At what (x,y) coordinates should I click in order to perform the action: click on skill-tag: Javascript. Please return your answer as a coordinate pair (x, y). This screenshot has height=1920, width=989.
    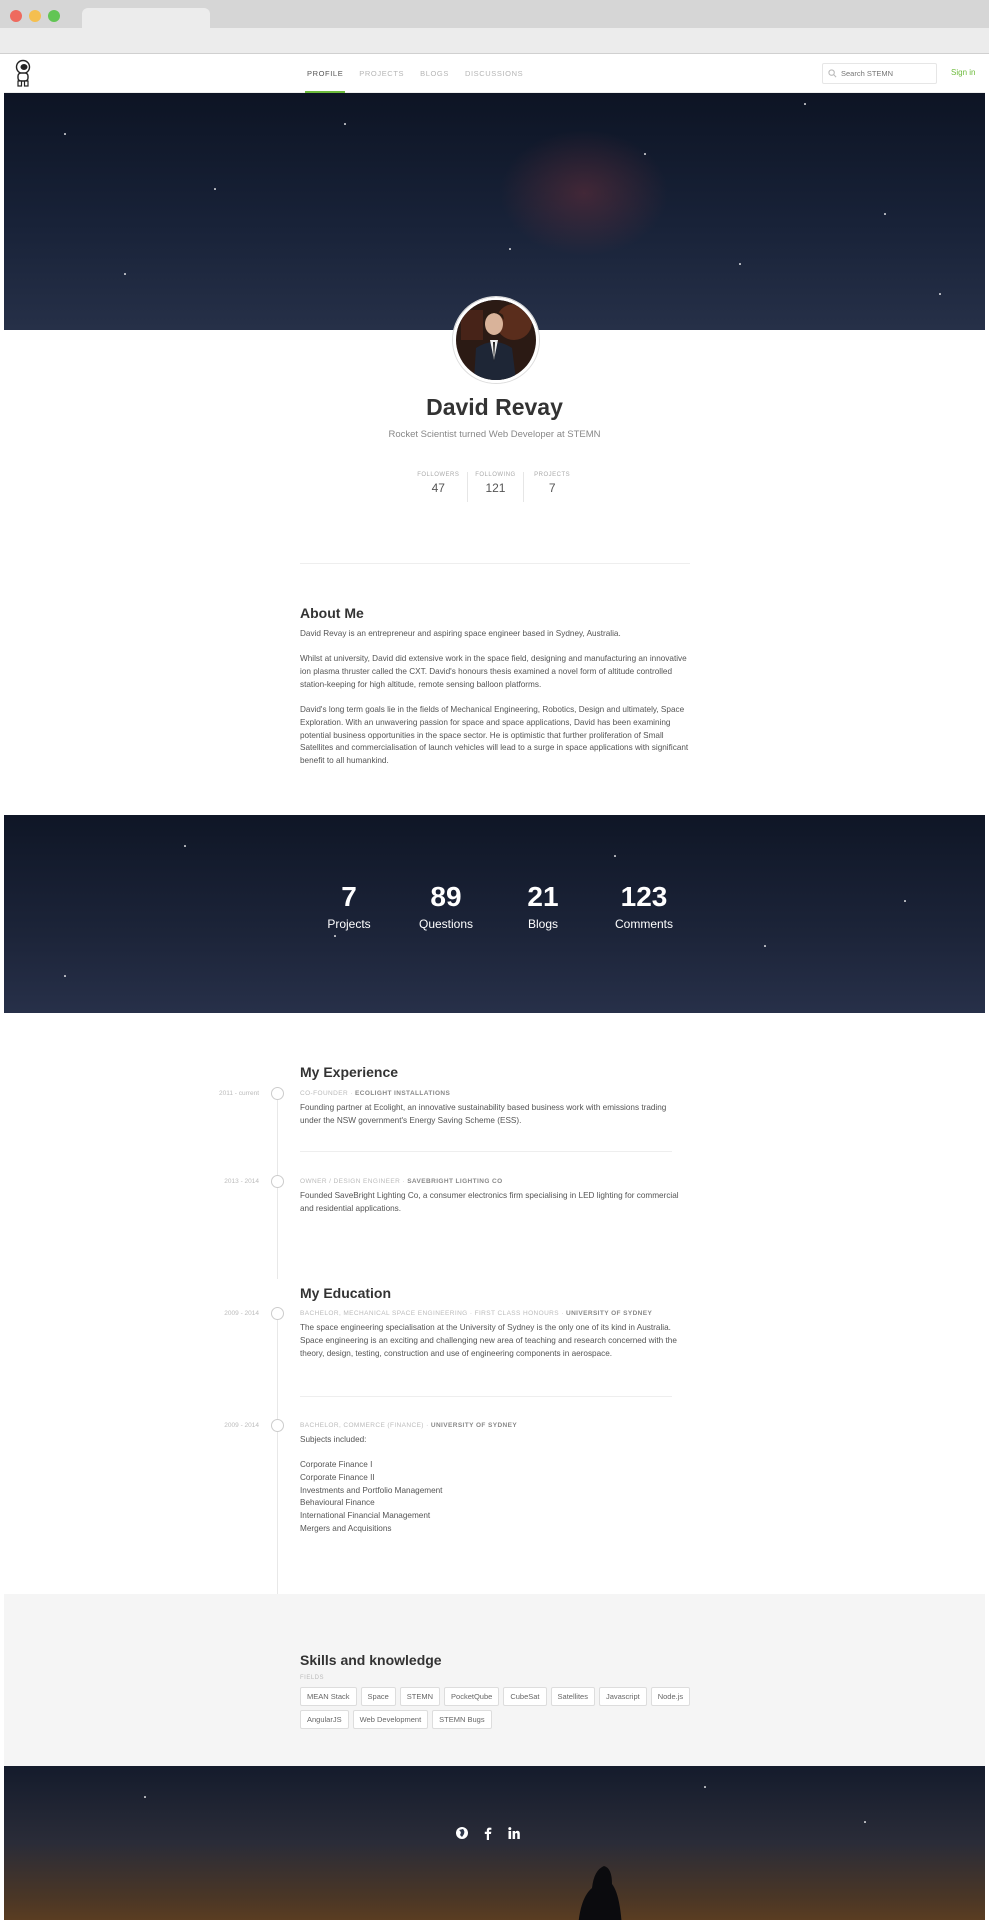
    Looking at the image, I should click on (622, 1696).